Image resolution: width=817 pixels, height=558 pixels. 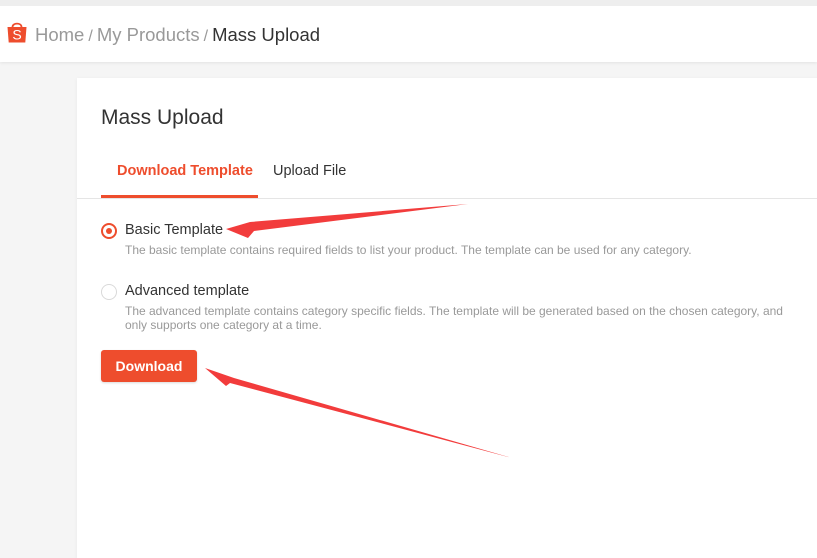 I want to click on download-button: Download, so click(x=149, y=366).